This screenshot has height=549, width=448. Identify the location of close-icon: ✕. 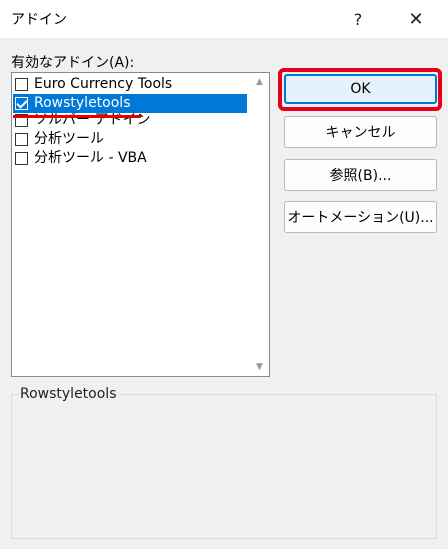
(416, 19).